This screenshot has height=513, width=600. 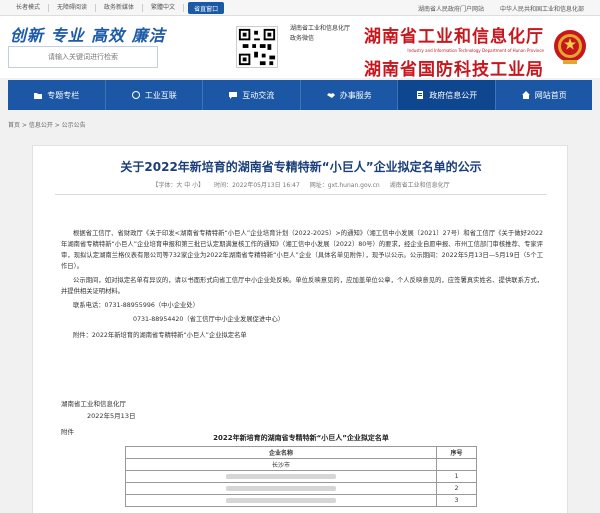 I want to click on breadcrumb: 首页 > 信息公开 > 公示公告, so click(x=47, y=124).